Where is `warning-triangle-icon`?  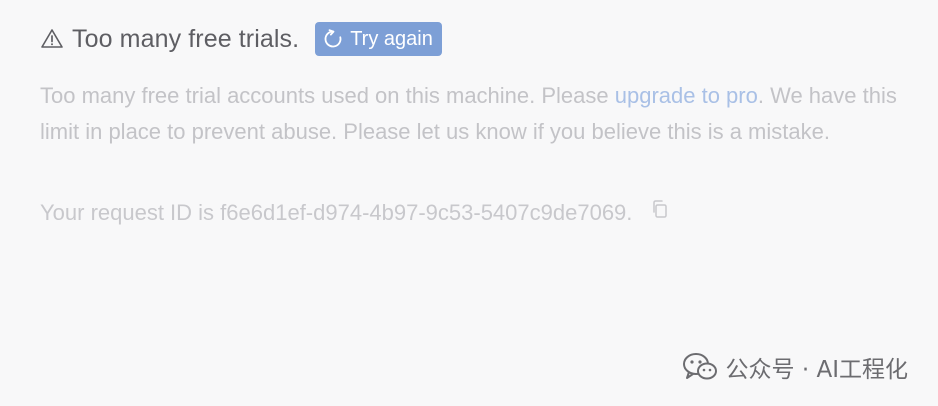 warning-triangle-icon is located at coordinates (52, 39).